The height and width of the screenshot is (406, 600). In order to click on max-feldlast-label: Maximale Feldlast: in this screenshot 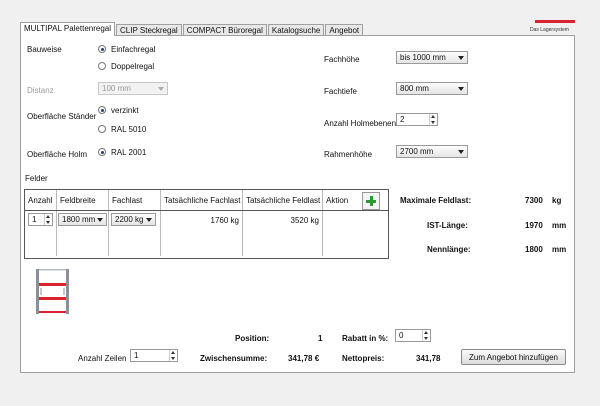, I will do `click(436, 200)`.